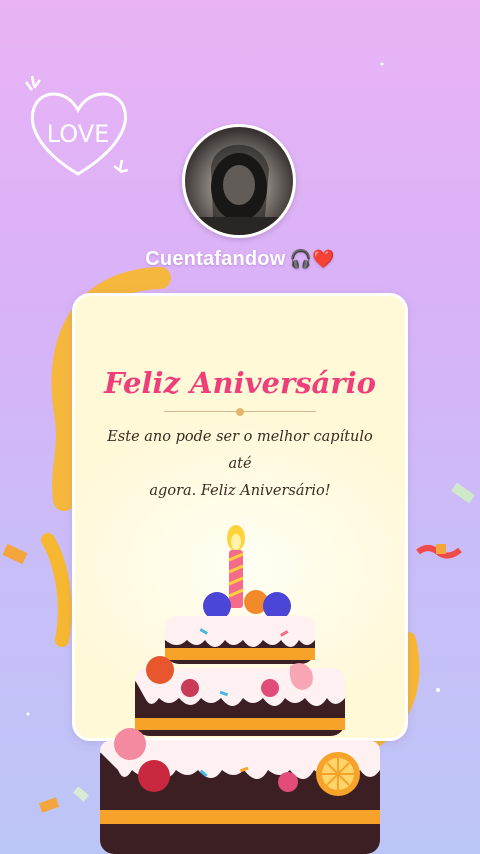 The image size is (480, 854). What do you see at coordinates (312, 259) in the screenshot?
I see `username-emojis: 🎧❤️` at bounding box center [312, 259].